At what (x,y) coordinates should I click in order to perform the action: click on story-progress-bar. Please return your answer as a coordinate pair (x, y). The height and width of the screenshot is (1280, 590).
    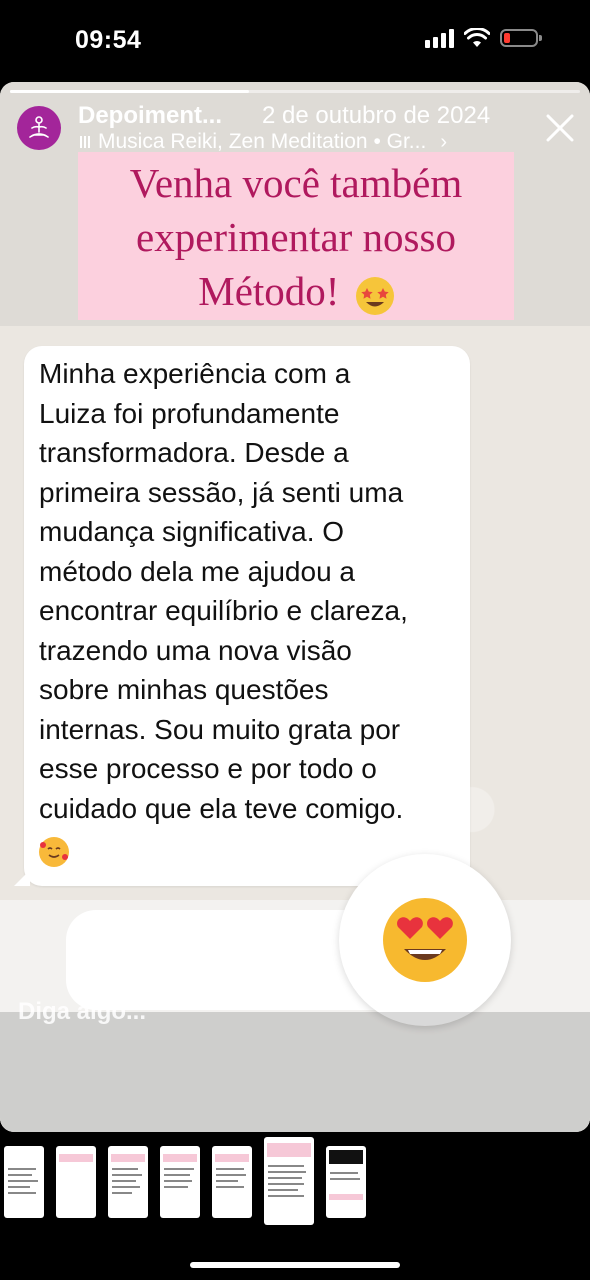
    Looking at the image, I should click on (295, 91).